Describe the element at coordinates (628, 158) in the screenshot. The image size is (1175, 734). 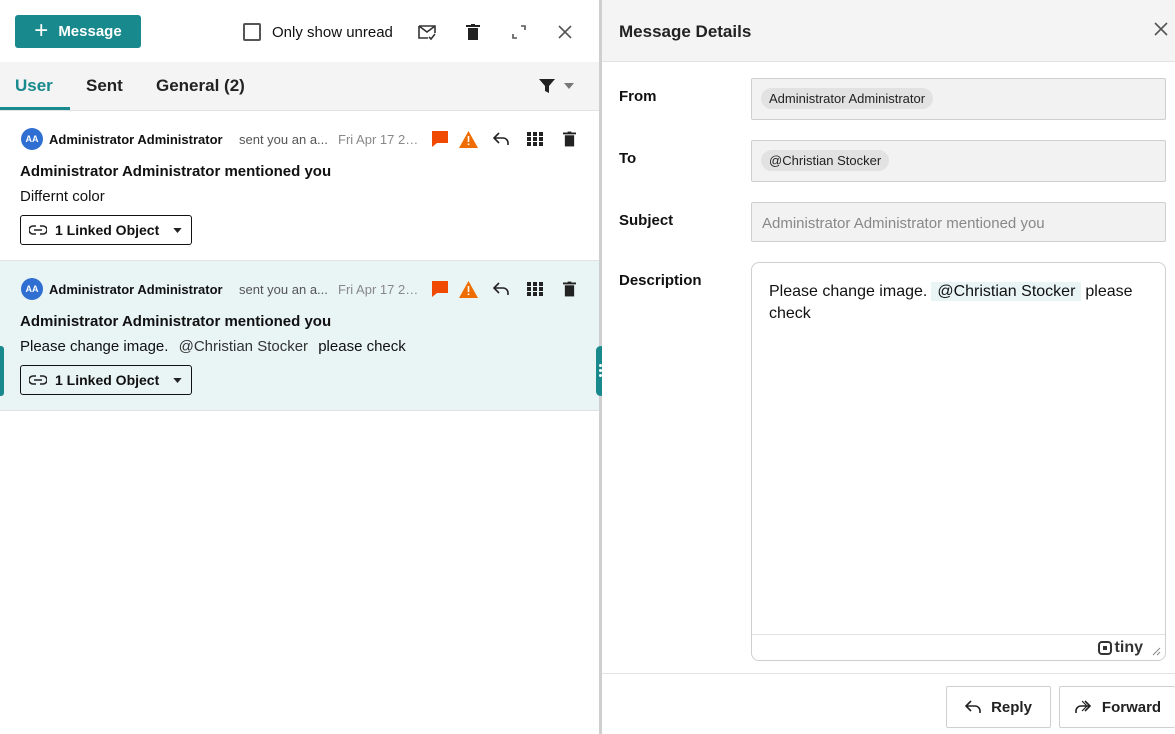
I see `to-label: To` at that location.